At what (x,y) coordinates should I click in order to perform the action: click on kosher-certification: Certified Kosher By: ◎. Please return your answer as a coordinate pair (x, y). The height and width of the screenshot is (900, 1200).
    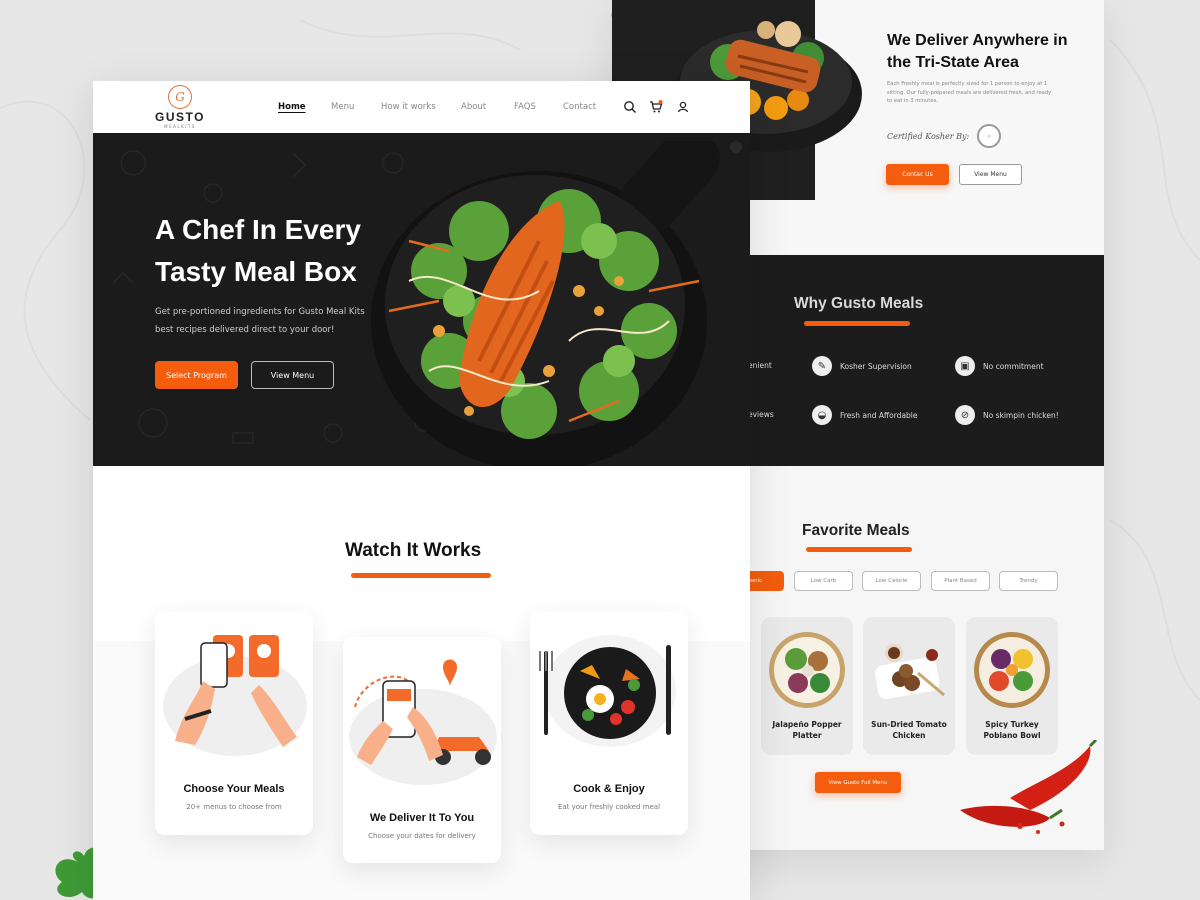
    Looking at the image, I should click on (944, 136).